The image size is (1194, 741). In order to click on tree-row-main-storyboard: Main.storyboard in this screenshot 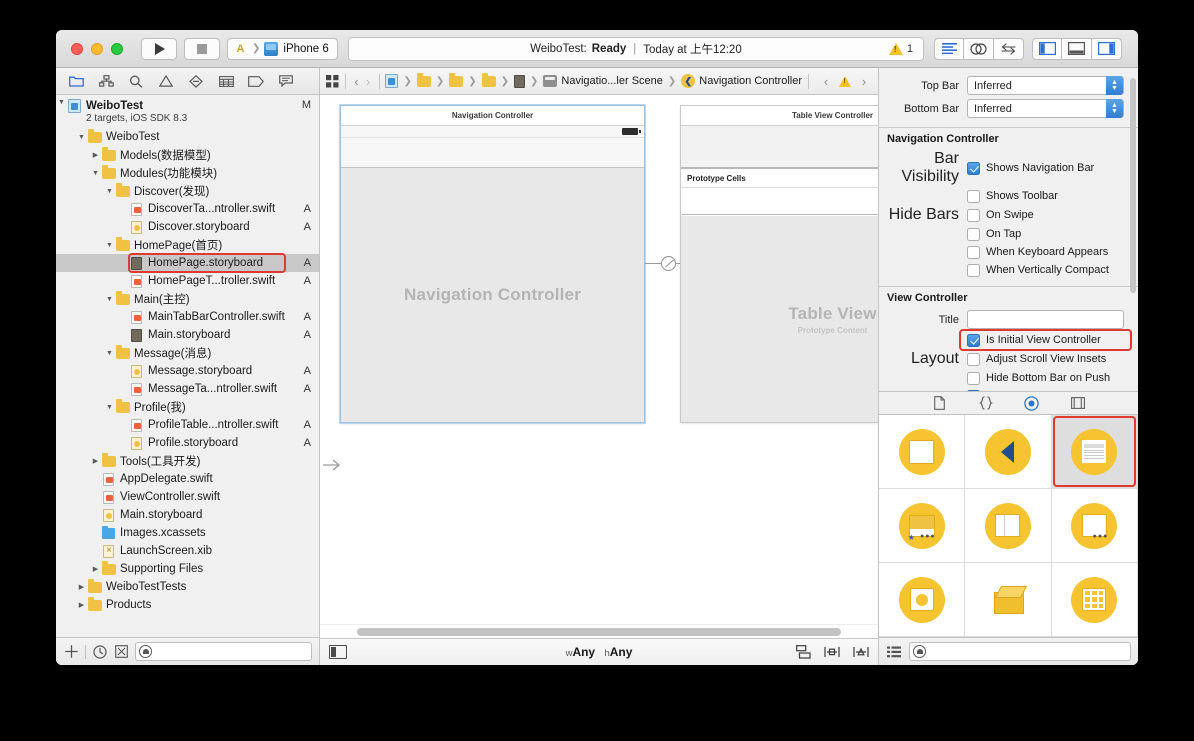, I will do `click(187, 515)`.